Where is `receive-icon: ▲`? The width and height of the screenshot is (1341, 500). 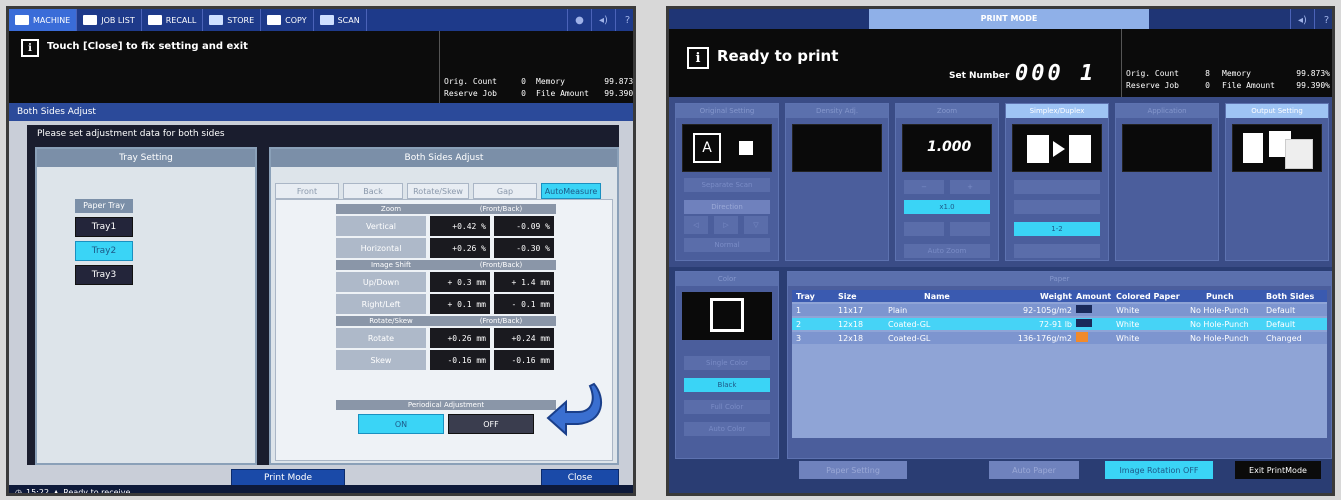 receive-icon: ▲ is located at coordinates (56, 491).